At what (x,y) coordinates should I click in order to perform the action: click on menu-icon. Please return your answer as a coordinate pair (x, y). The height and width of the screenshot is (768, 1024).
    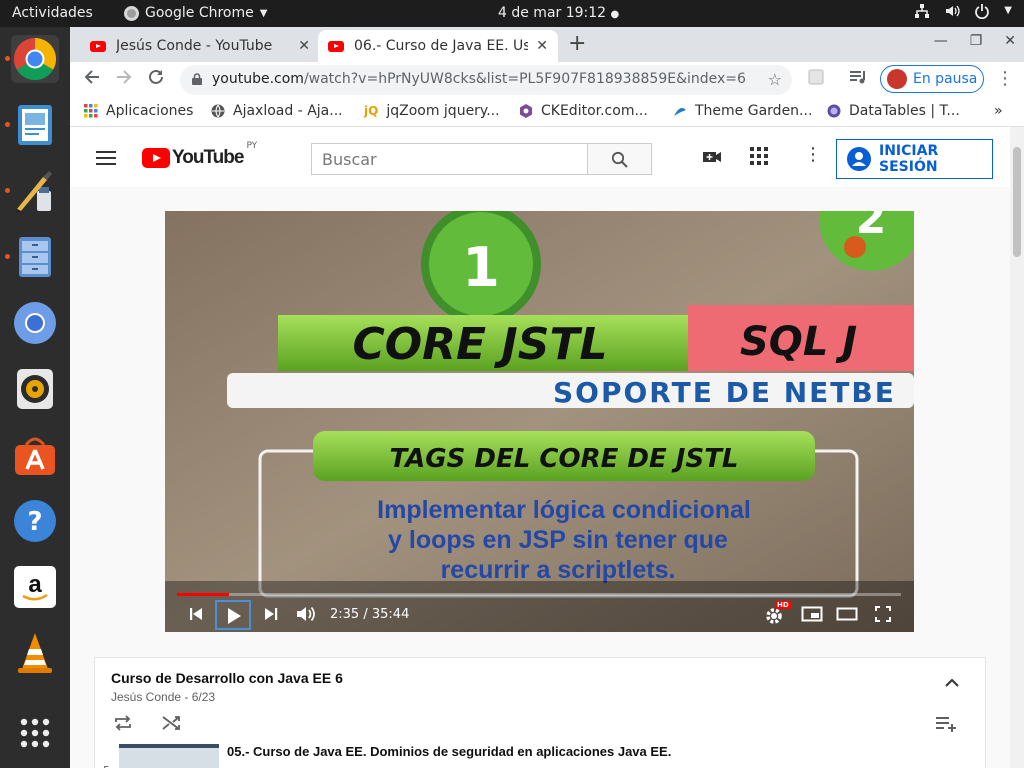
    Looking at the image, I should click on (106, 160).